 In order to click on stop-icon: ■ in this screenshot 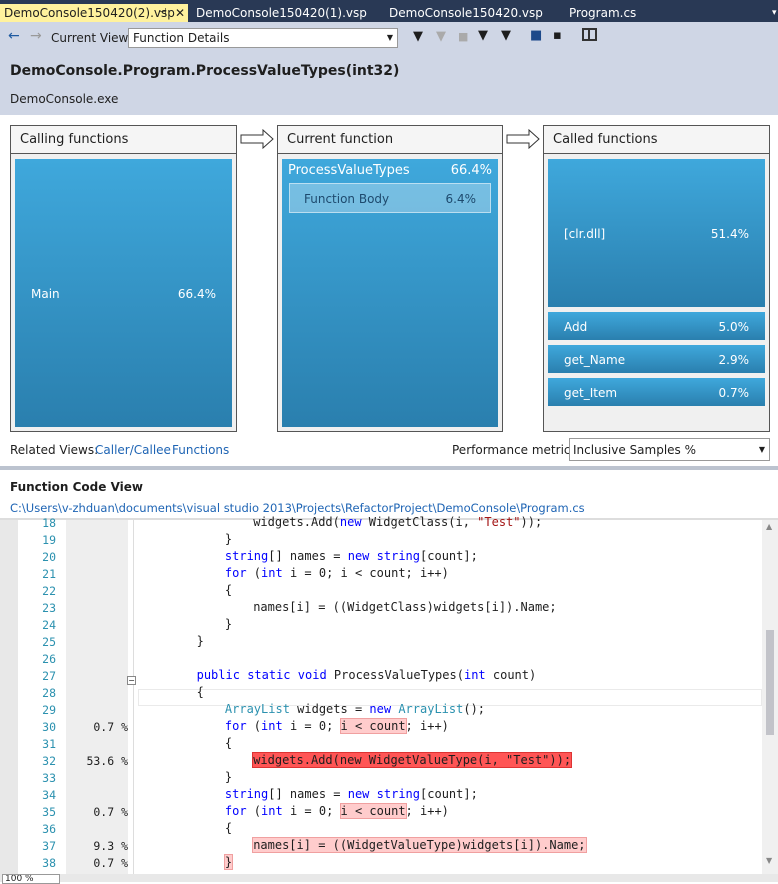, I will do `click(463, 36)`.